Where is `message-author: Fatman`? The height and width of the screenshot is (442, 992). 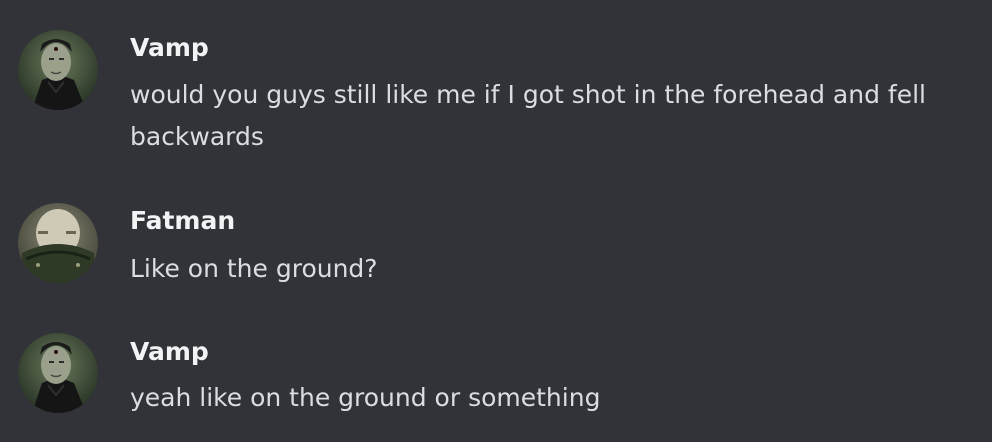
message-author: Fatman is located at coordinates (182, 221).